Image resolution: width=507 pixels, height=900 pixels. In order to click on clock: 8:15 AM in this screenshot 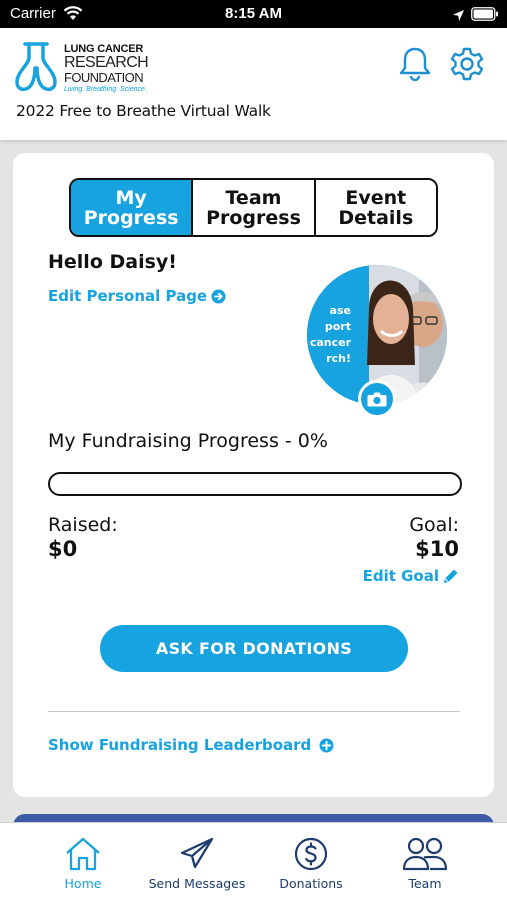, I will do `click(253, 13)`.